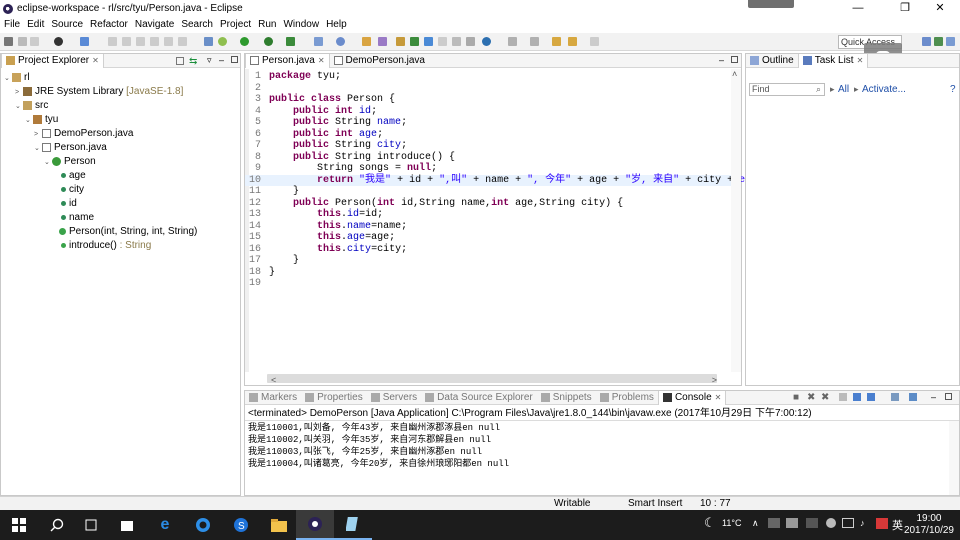  I want to click on new-package-icon, so click(340, 41).